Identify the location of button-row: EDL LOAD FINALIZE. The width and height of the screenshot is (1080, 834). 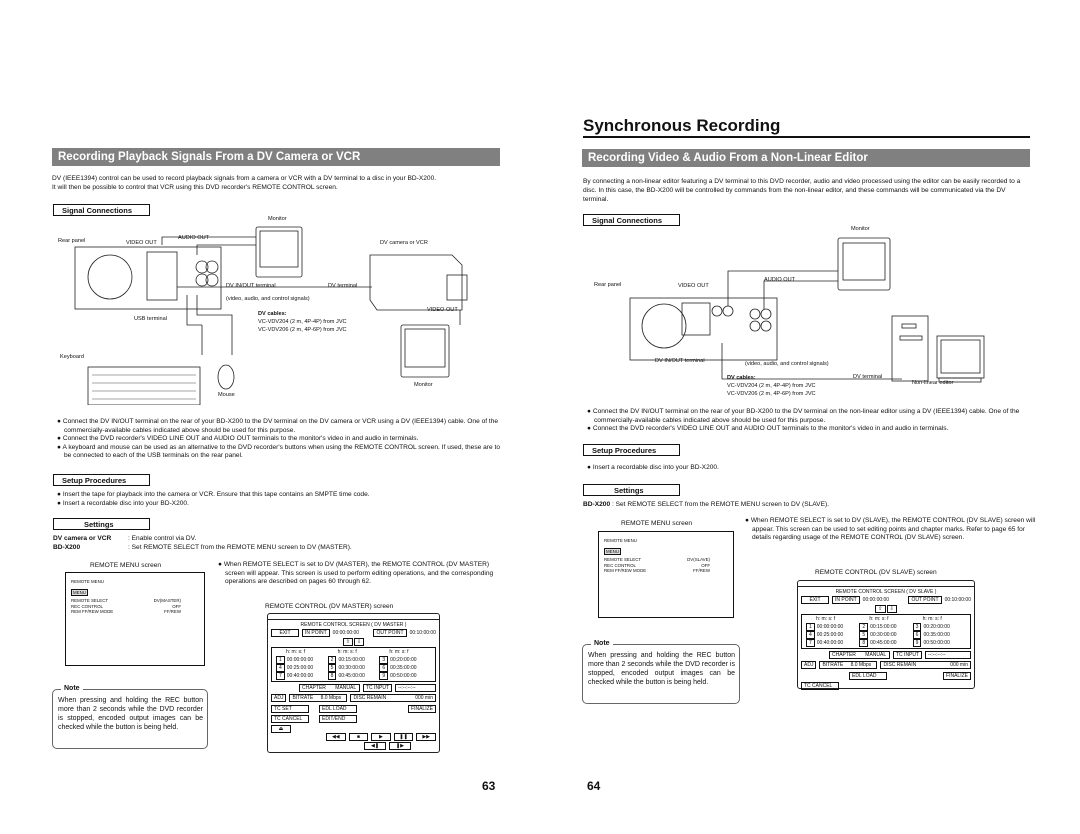
(886, 676).